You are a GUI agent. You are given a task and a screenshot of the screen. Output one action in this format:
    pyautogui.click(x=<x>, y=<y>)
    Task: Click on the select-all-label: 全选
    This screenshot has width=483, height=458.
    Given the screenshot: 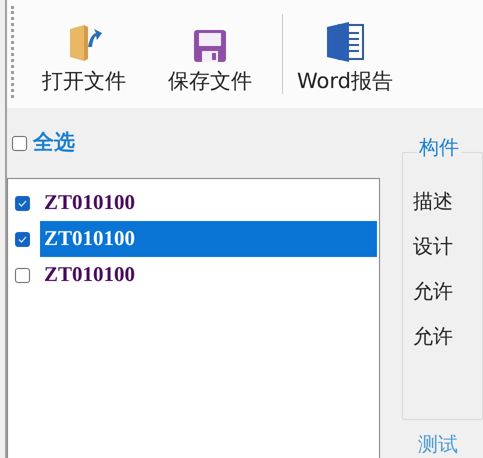 What is the action you would take?
    pyautogui.click(x=54, y=143)
    